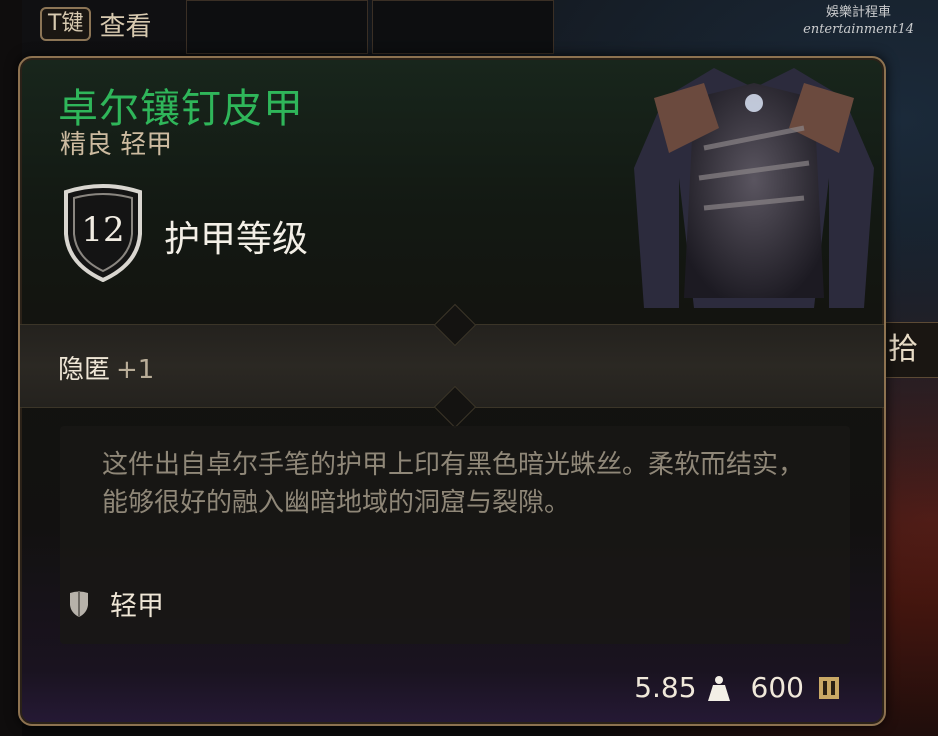 The width and height of the screenshot is (938, 736). Describe the element at coordinates (737, 687) in the screenshot. I see `item-footer: 5.85 600` at that location.